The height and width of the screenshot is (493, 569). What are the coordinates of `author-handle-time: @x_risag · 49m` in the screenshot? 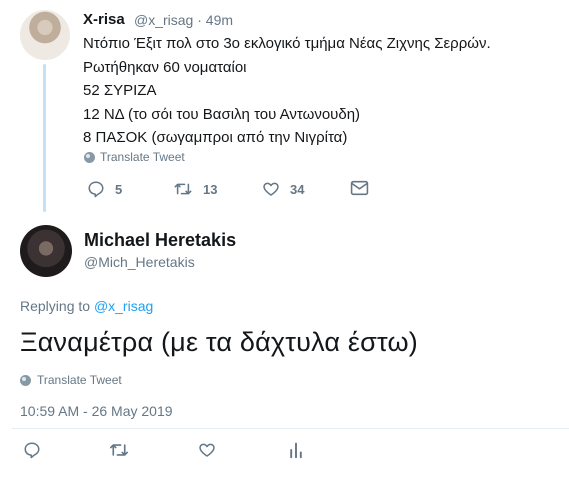 It's located at (183, 20).